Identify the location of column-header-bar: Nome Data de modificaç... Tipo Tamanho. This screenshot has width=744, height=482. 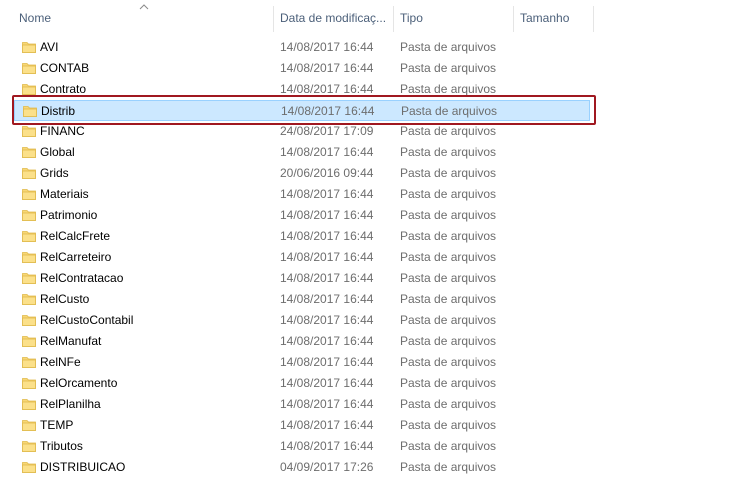
(372, 17).